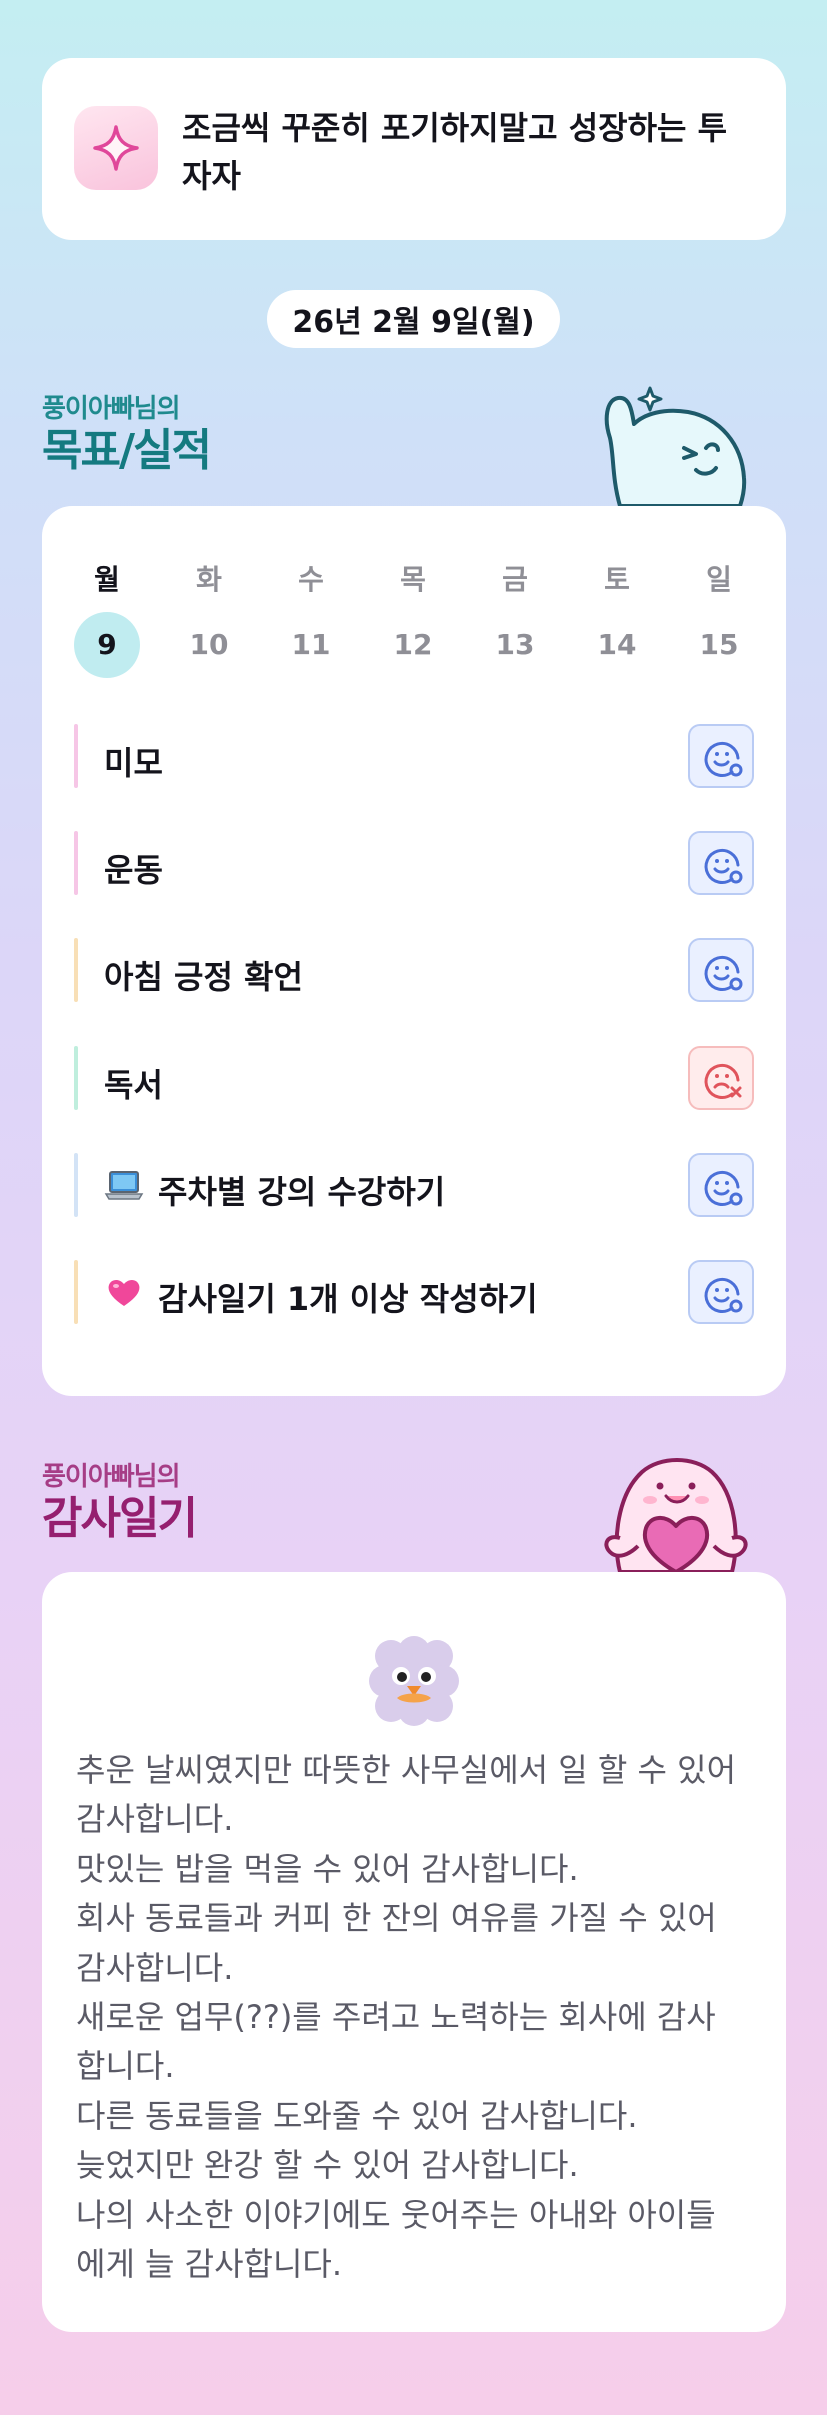 This screenshot has height=2415, width=827. Describe the element at coordinates (515, 645) in the screenshot. I see `date-13: 13` at that location.